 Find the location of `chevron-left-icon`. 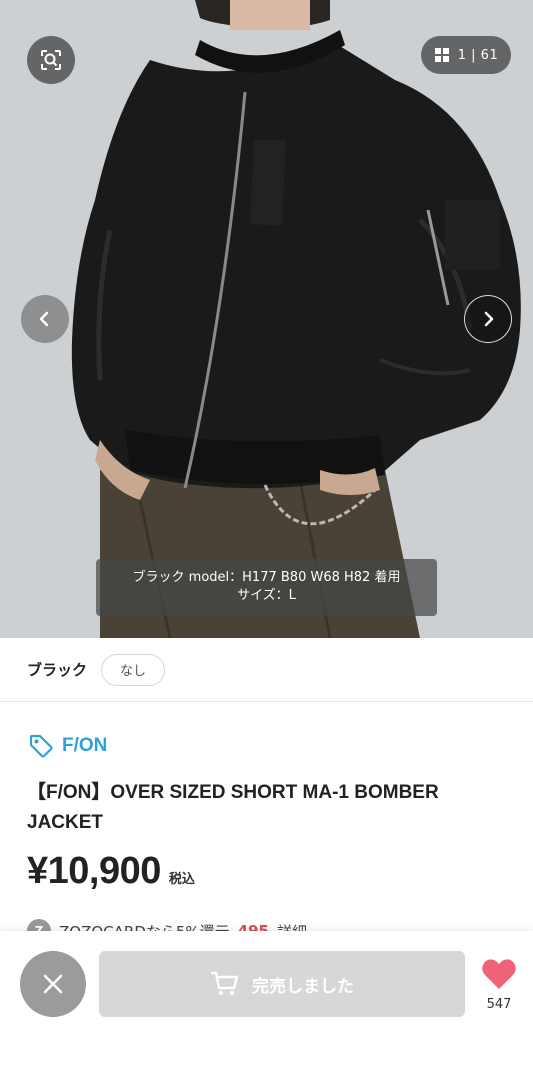

chevron-left-icon is located at coordinates (44, 319).